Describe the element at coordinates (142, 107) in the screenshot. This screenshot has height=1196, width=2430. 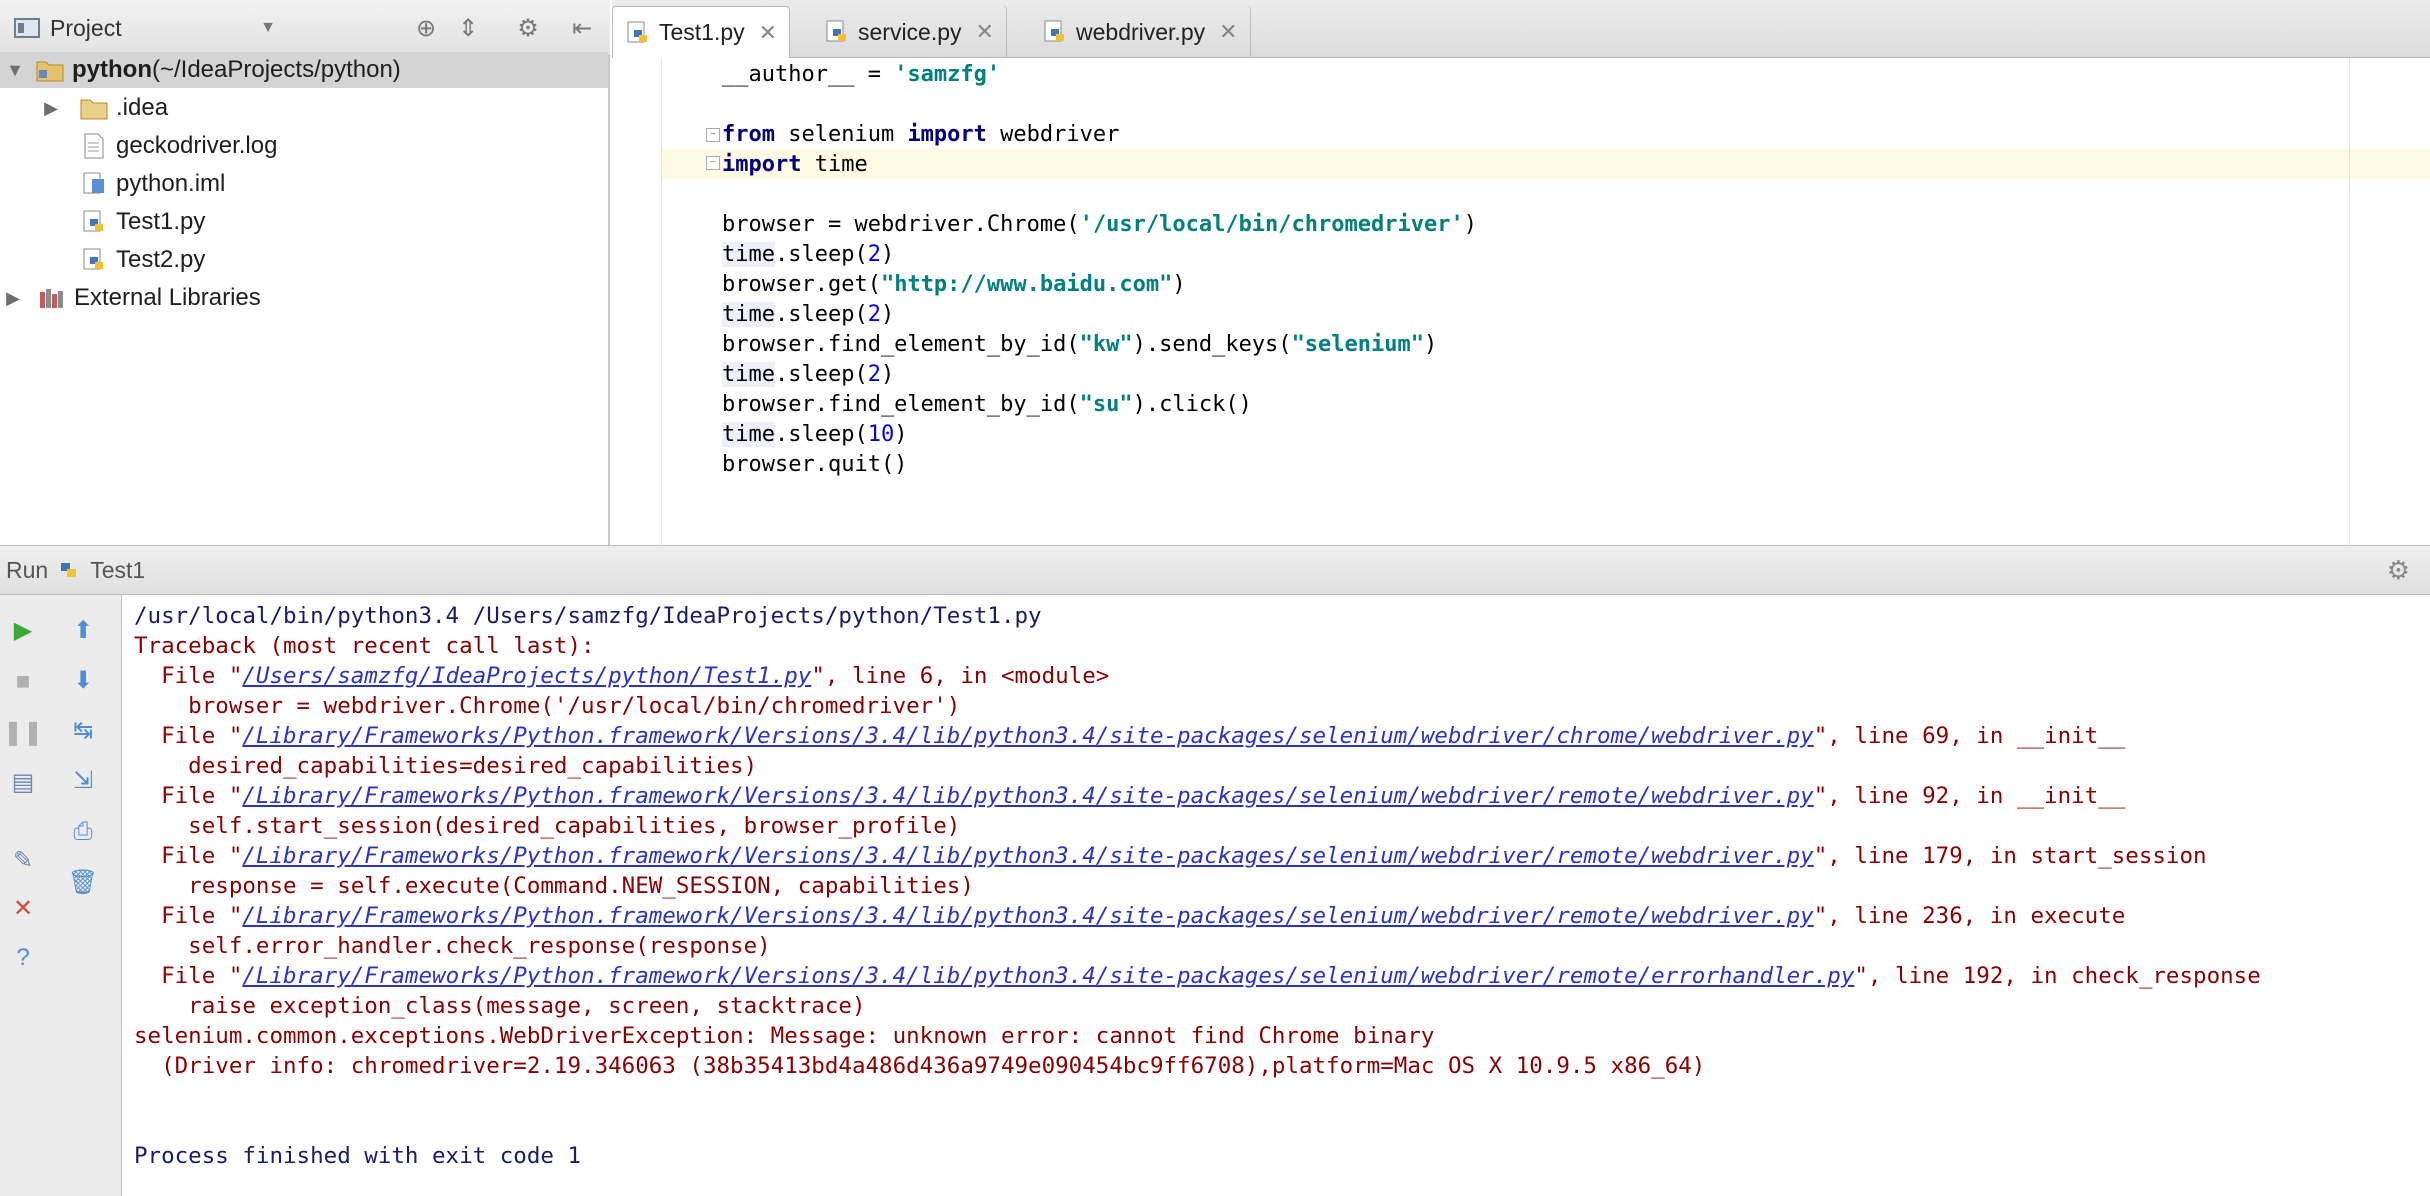
I see `tree-item-label: .idea` at that location.